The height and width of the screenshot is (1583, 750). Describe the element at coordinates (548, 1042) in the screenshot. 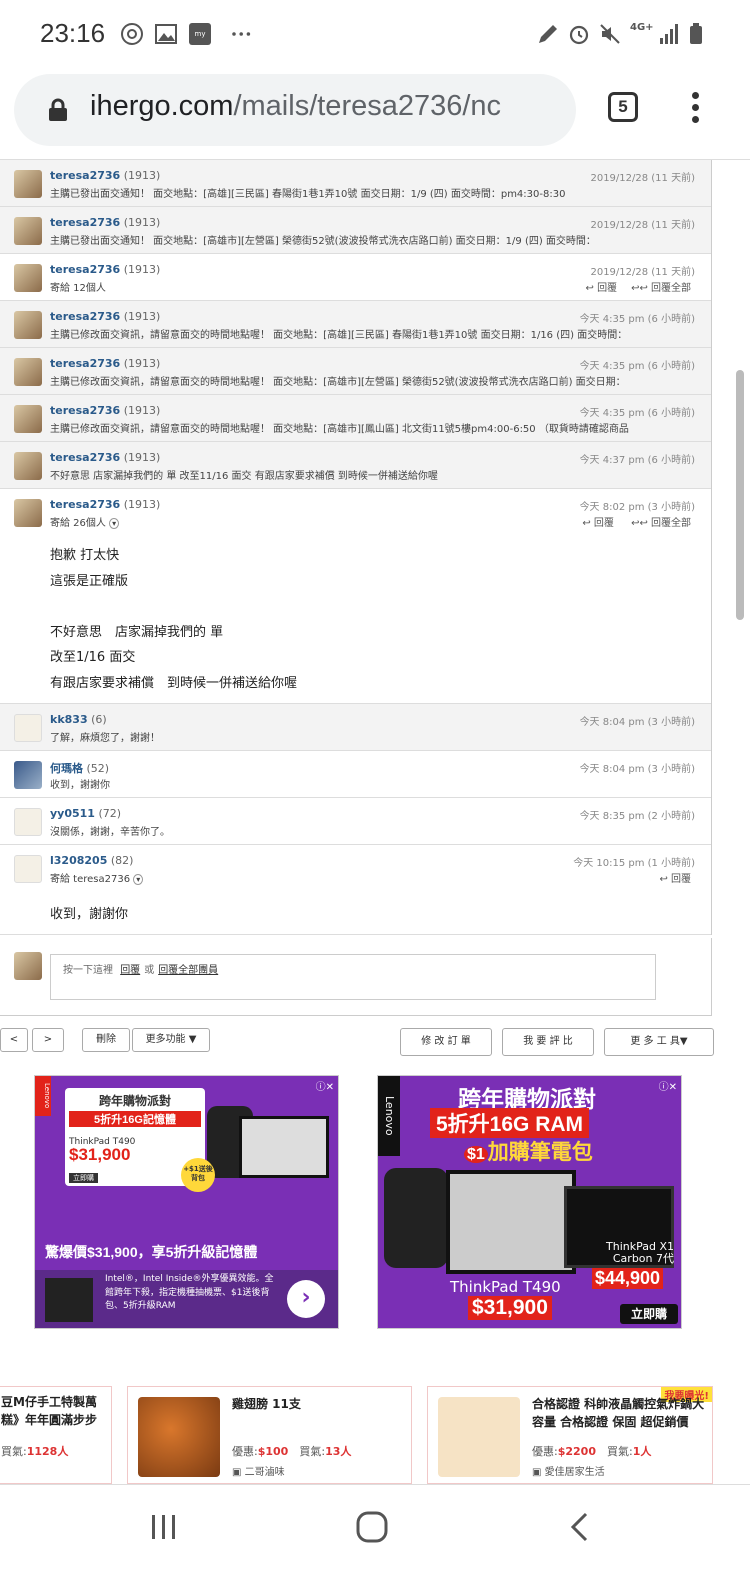

I see `rate-button: 我 要 評 比` at that location.